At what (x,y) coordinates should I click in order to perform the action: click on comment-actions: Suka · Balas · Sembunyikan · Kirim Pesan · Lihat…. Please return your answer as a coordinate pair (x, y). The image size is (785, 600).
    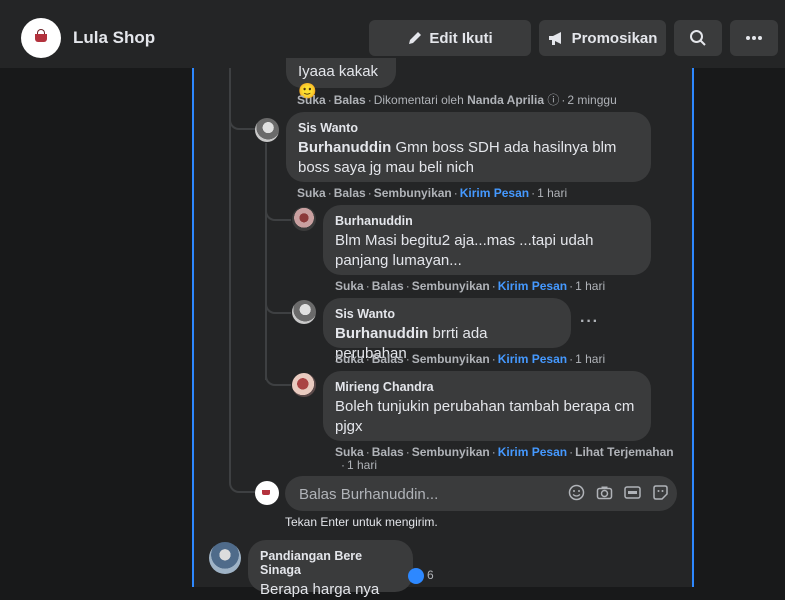
    Looking at the image, I should click on (504, 452).